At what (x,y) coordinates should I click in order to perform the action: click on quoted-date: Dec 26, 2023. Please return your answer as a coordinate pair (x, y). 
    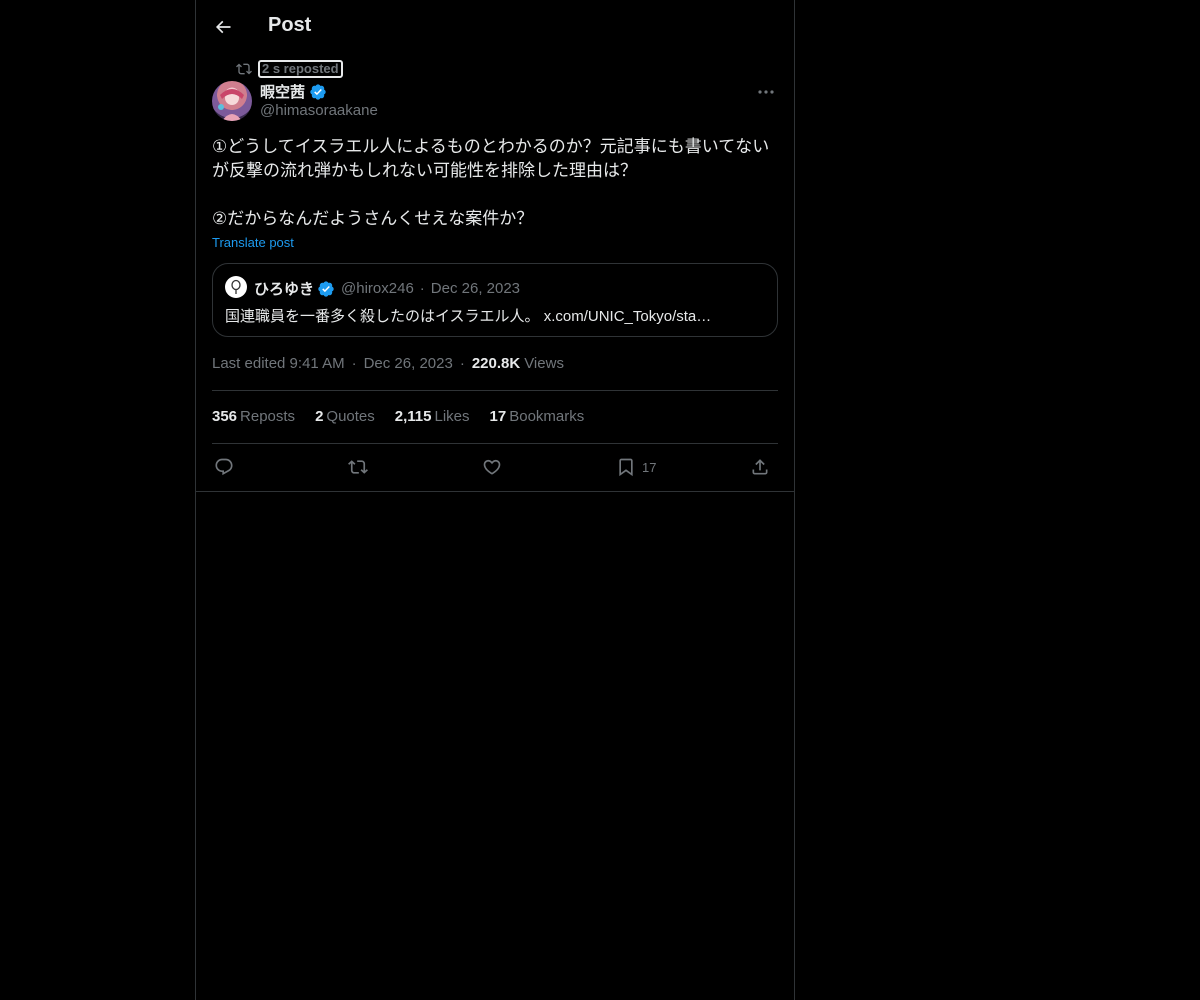
    Looking at the image, I should click on (475, 288).